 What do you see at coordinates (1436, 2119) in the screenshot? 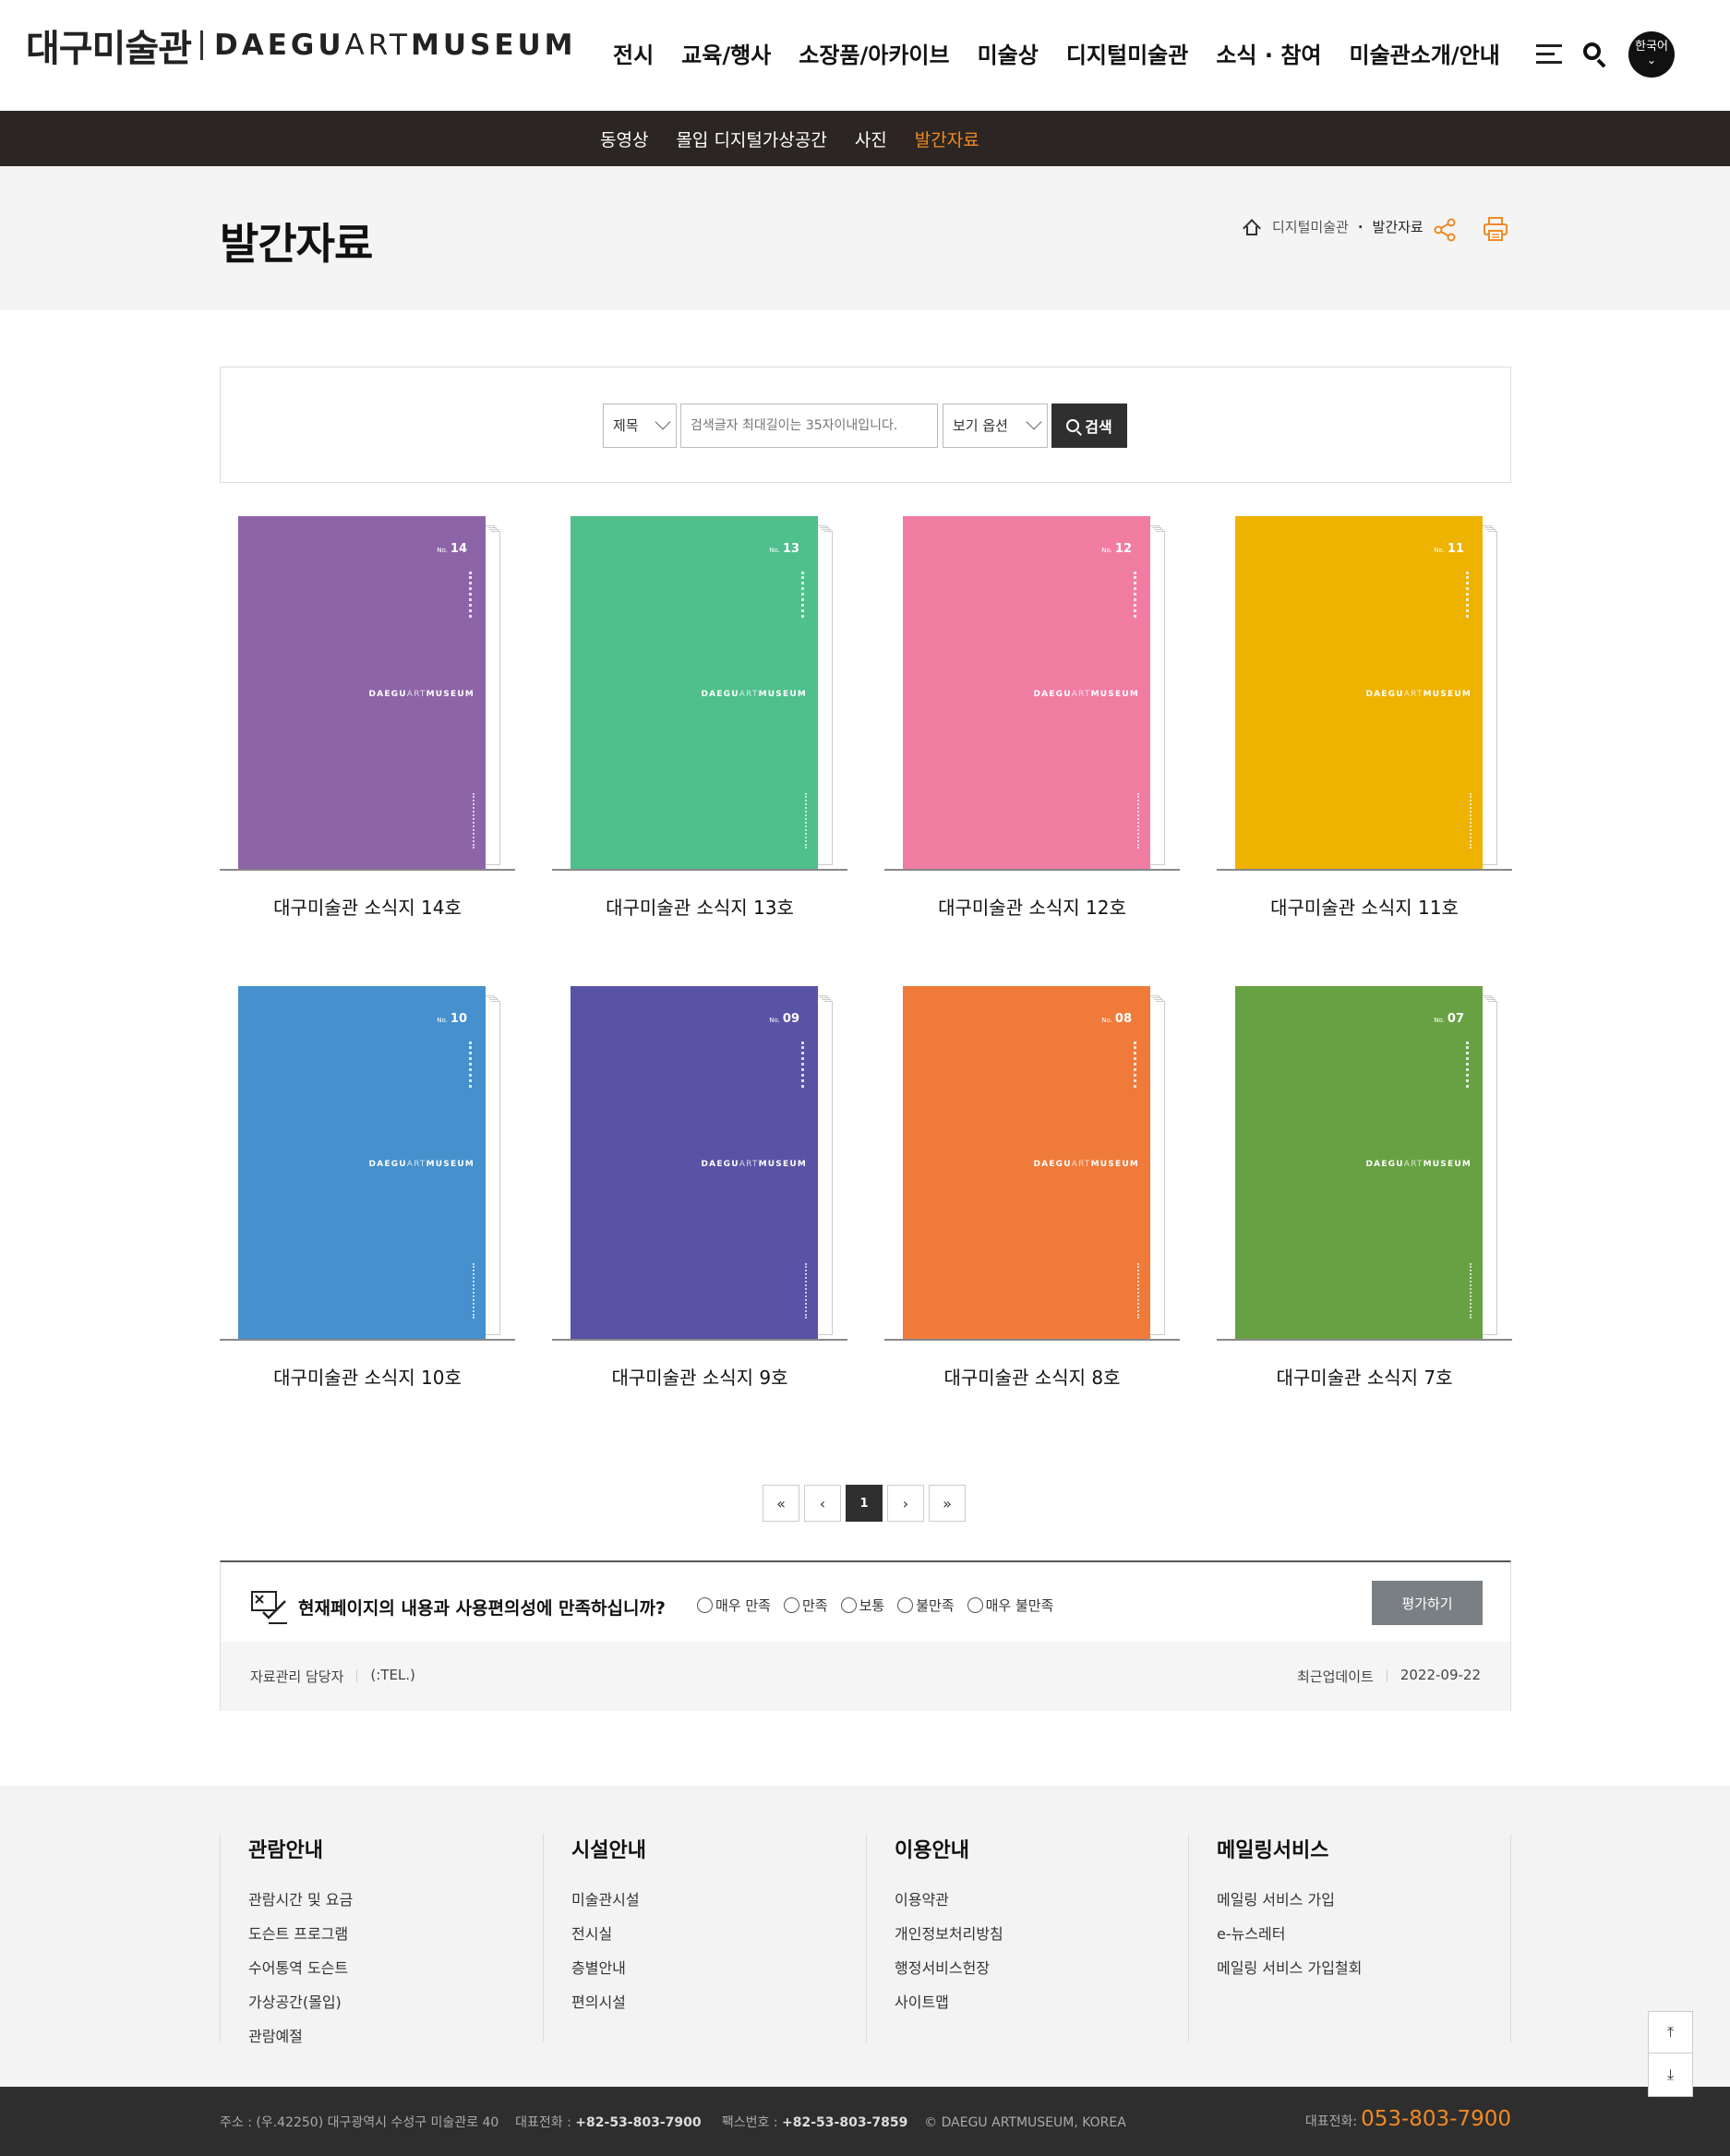
I see `footer-rep-tel-number: 053-803-7900` at bounding box center [1436, 2119].